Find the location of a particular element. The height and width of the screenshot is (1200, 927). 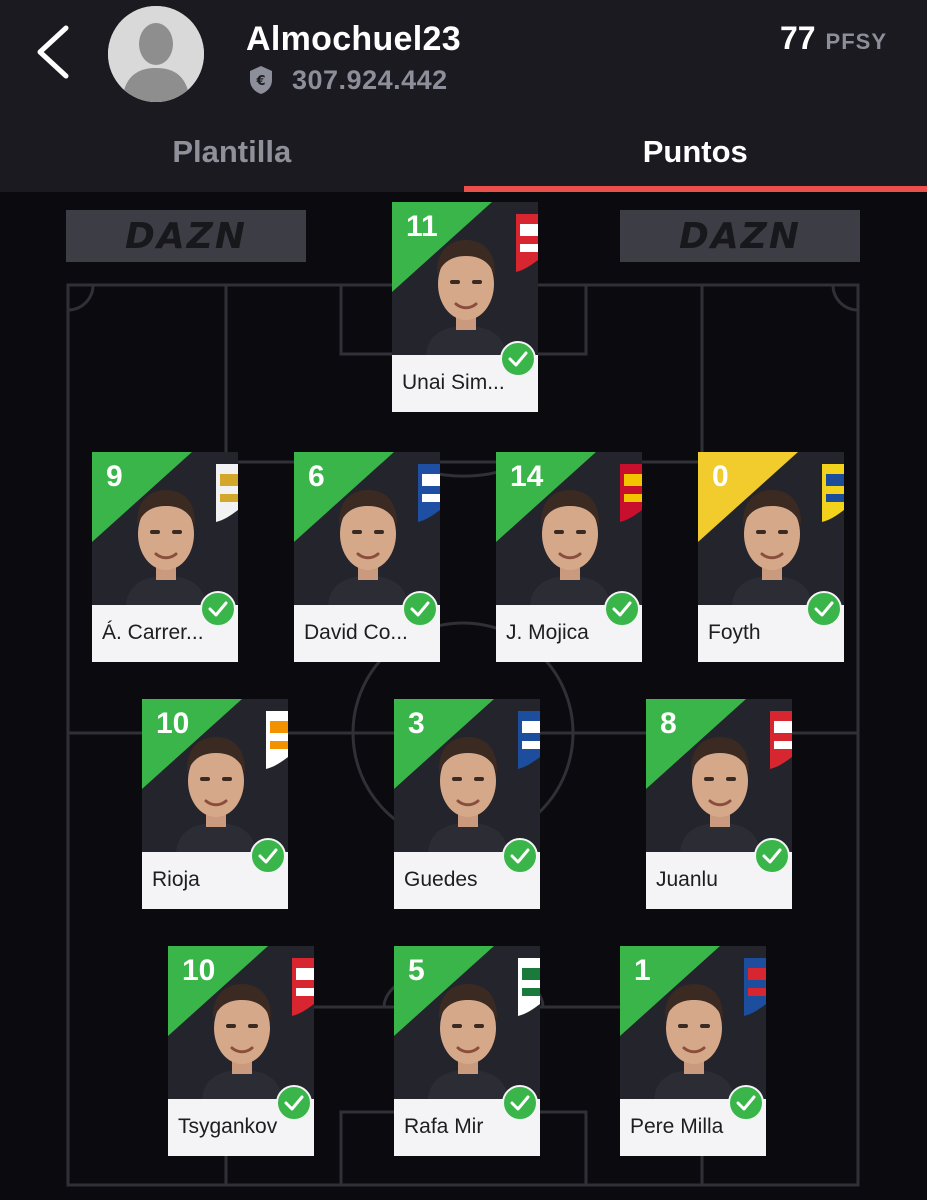

total-points-unit: PFSY is located at coordinates (856, 41).